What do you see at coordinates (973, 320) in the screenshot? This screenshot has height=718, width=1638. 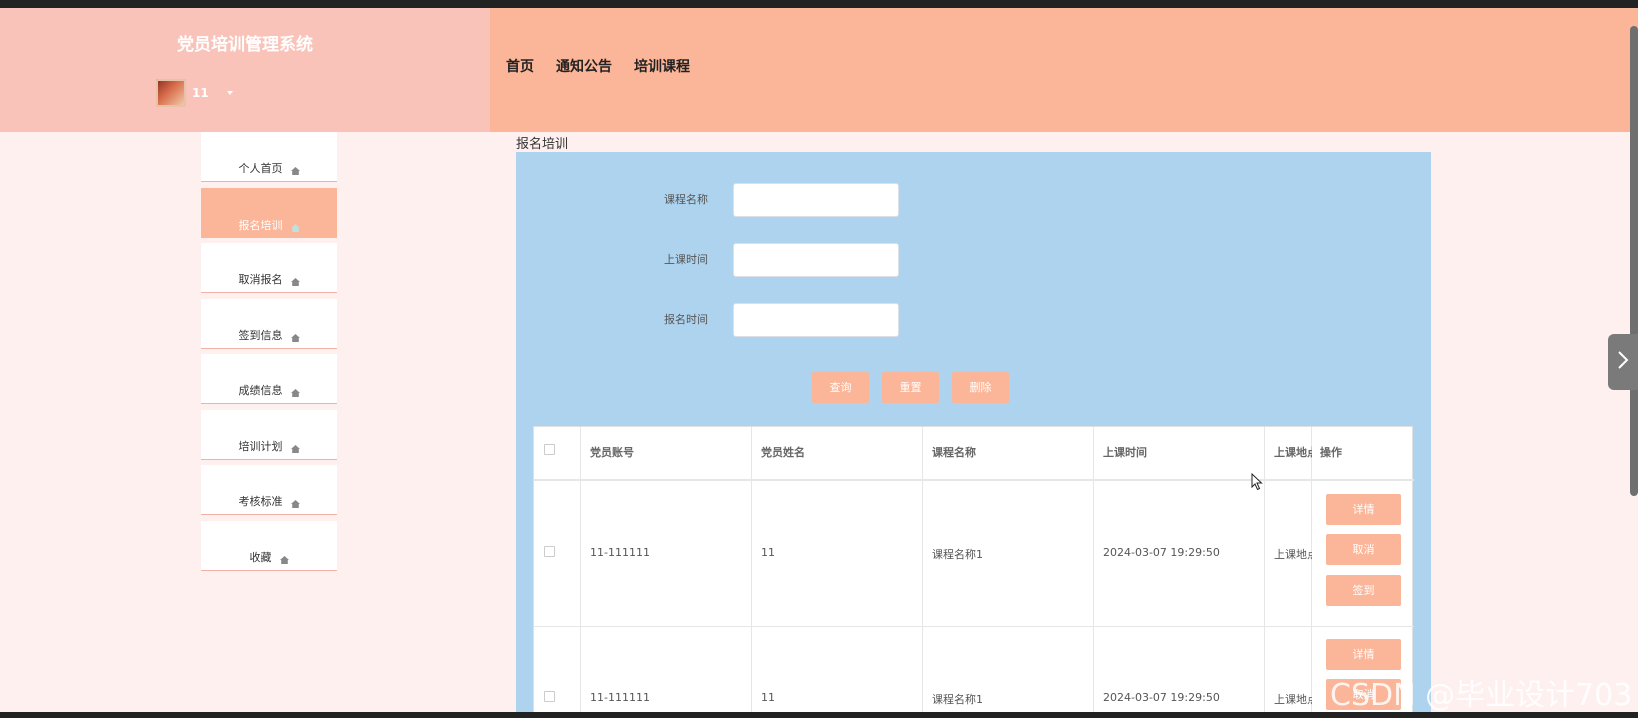 I see `search-row-enroll-time: 报名时间` at bounding box center [973, 320].